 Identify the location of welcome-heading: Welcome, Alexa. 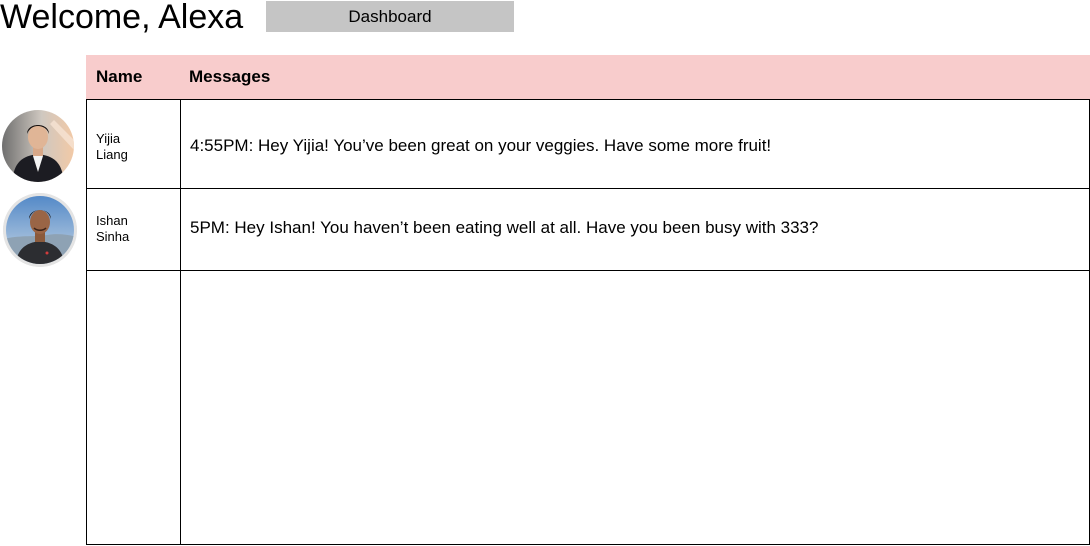
(122, 18).